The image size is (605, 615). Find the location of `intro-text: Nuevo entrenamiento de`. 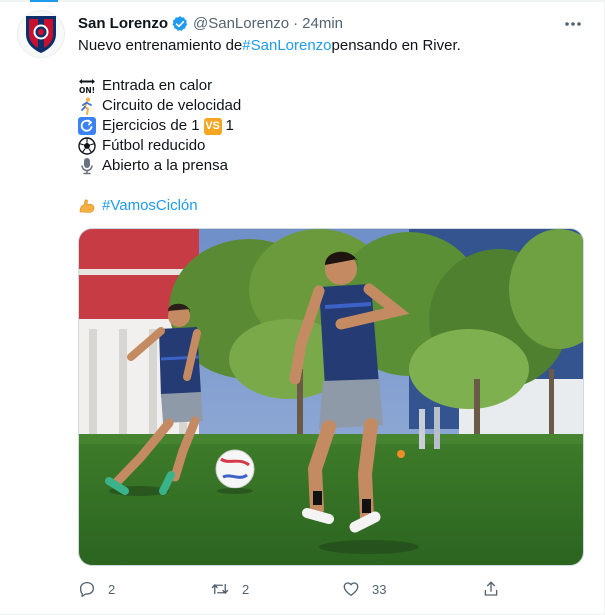

intro-text: Nuevo entrenamiento de is located at coordinates (160, 45).